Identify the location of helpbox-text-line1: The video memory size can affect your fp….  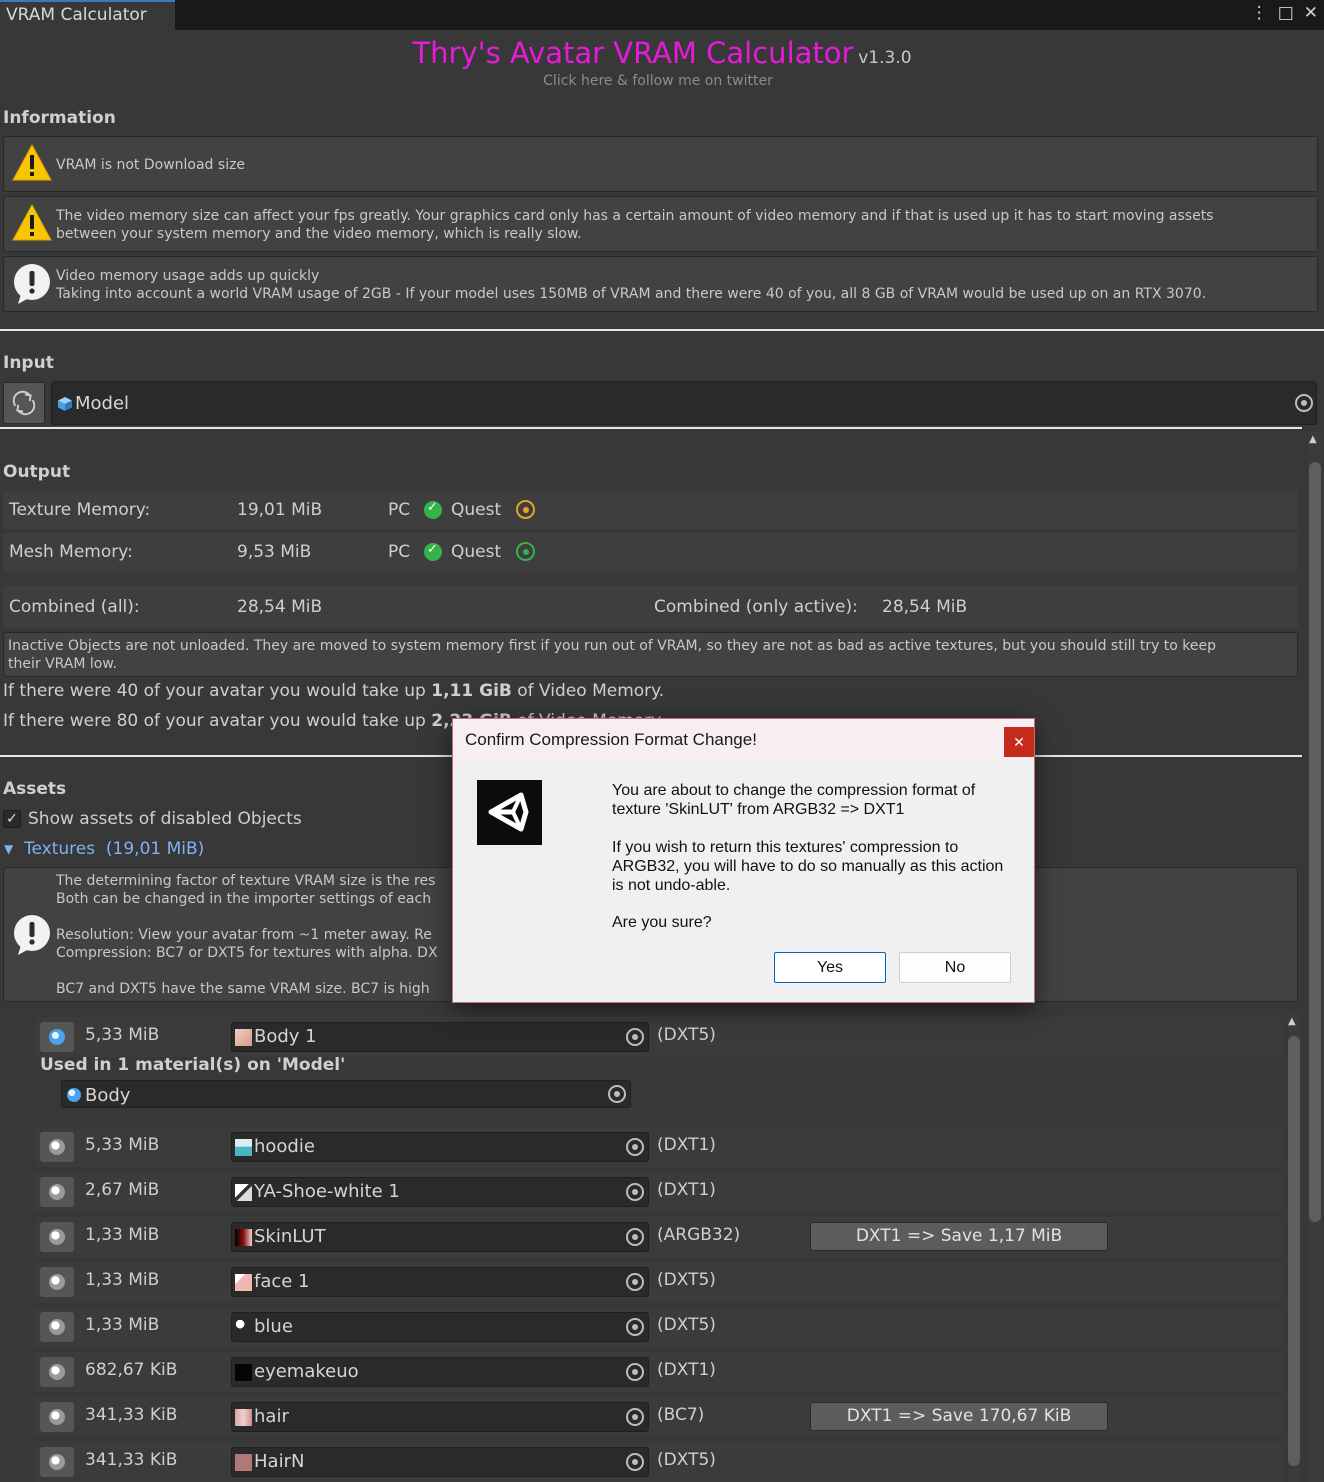
(635, 216).